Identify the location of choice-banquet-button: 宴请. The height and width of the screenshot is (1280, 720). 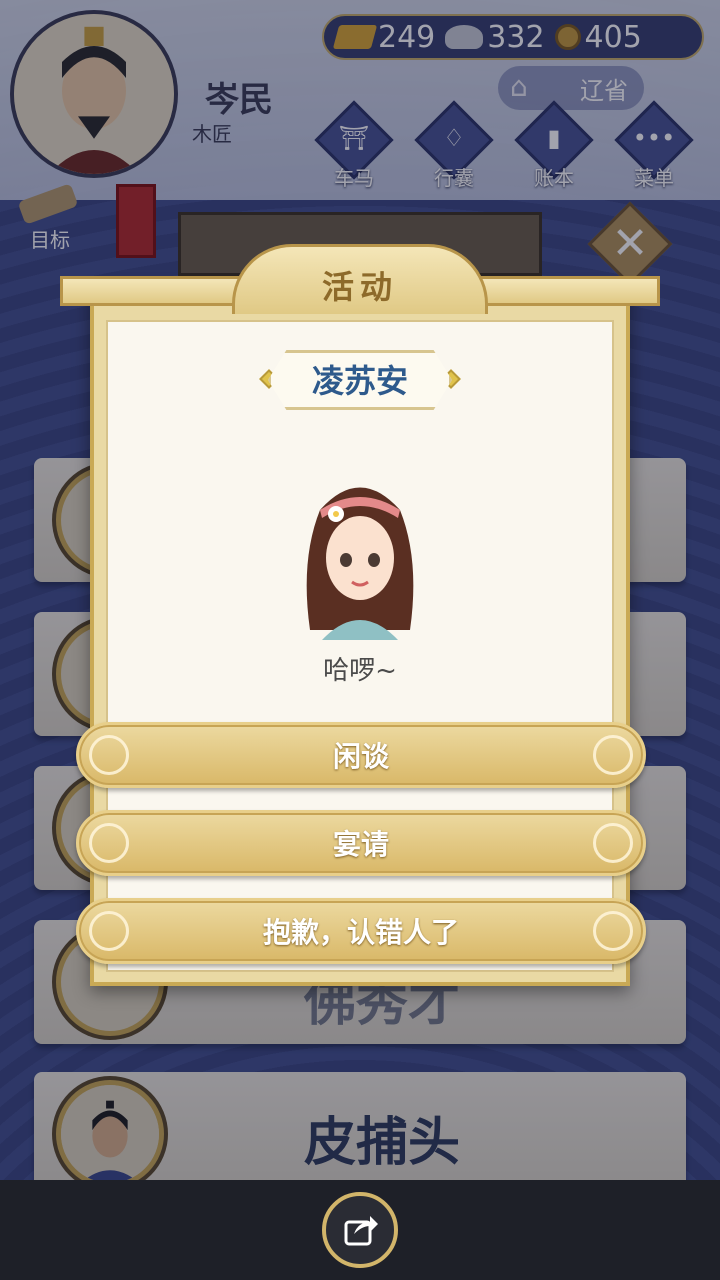
(361, 843).